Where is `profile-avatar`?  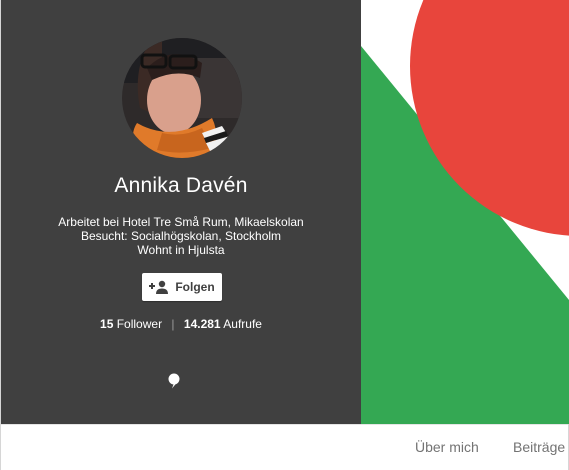 profile-avatar is located at coordinates (182, 98).